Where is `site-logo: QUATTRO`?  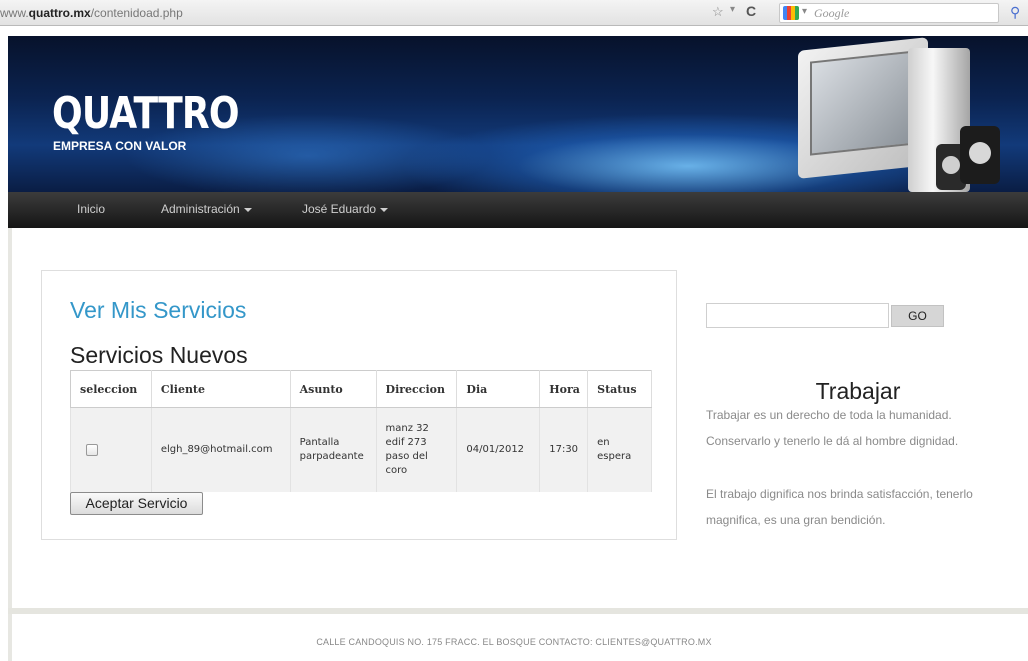 site-logo: QUATTRO is located at coordinates (146, 113).